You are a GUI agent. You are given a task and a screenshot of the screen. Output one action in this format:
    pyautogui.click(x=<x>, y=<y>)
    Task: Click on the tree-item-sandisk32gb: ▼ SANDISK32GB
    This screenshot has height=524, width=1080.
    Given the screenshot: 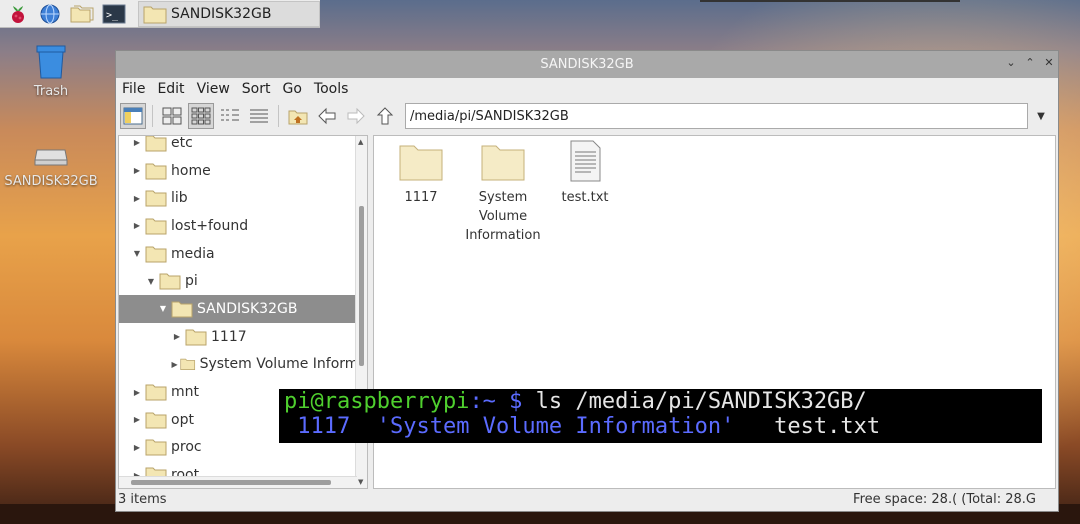 What is the action you would take?
    pyautogui.click(x=243, y=309)
    